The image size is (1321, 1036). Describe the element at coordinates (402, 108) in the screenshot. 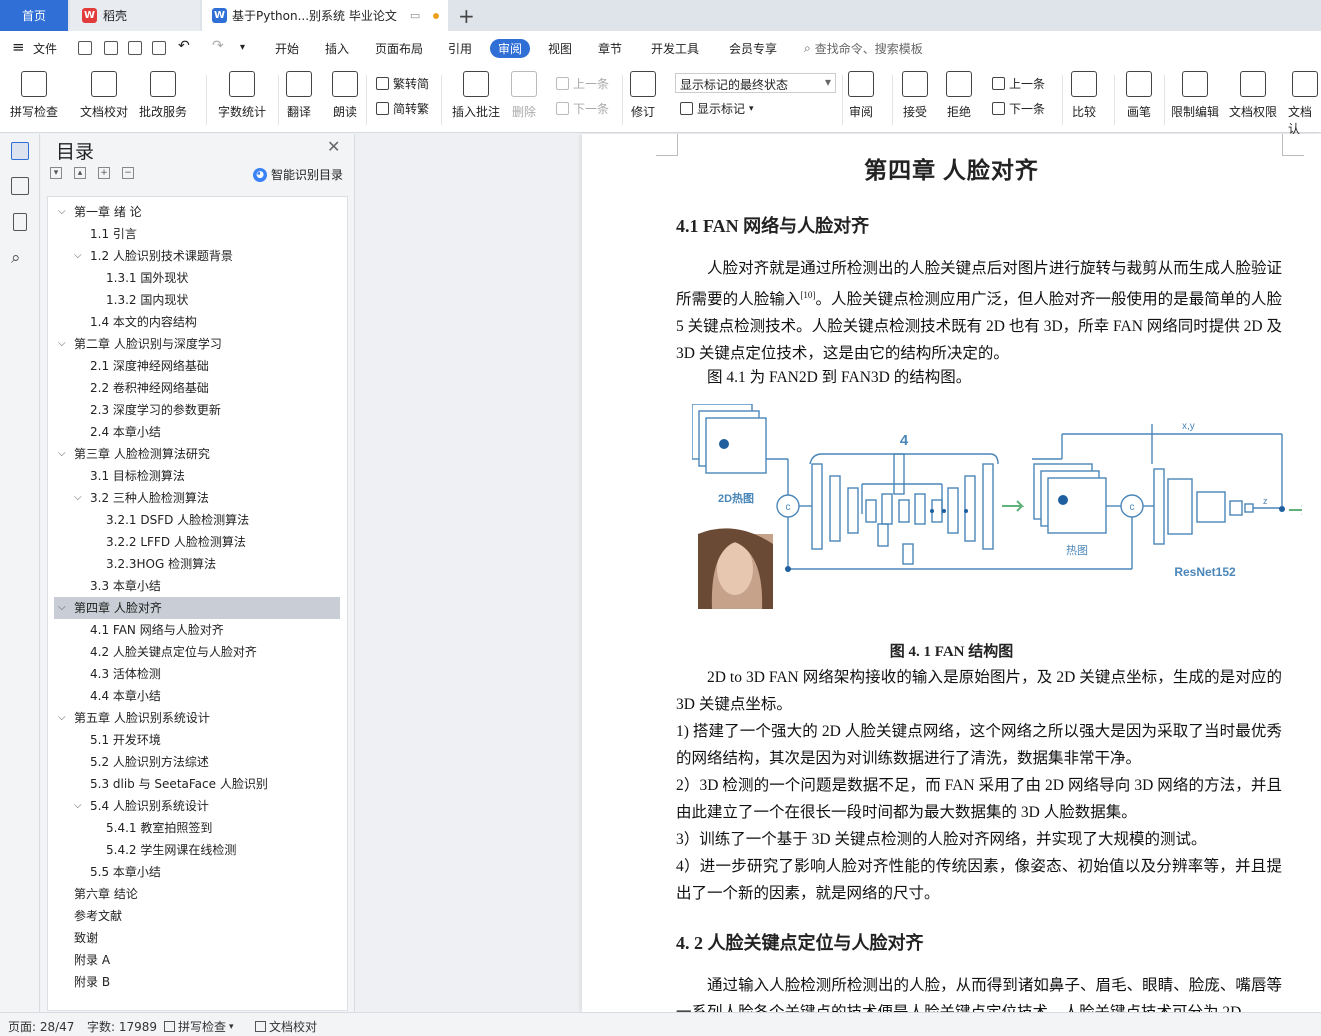

I see `simp-to-trad-button: 简转繁` at that location.